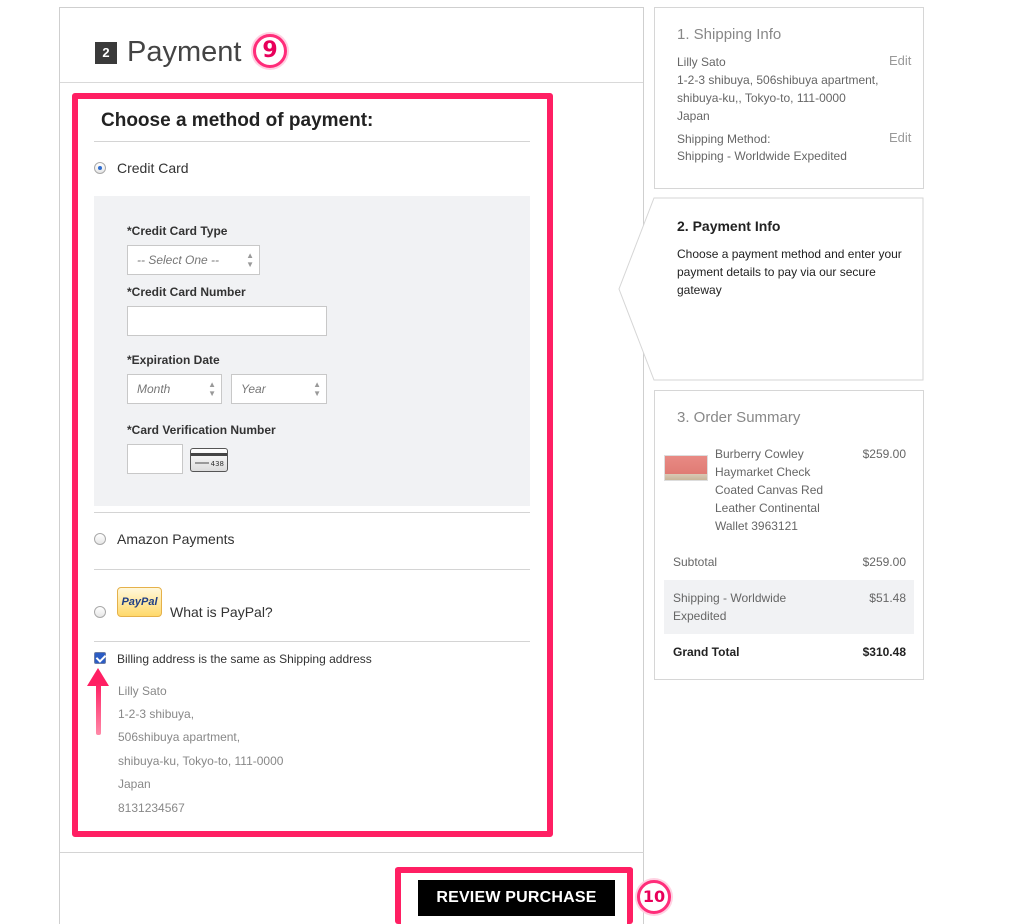 Image resolution: width=1014 pixels, height=924 pixels. What do you see at coordinates (887, 598) in the screenshot?
I see `shipping-cost-value: $51.48` at bounding box center [887, 598].